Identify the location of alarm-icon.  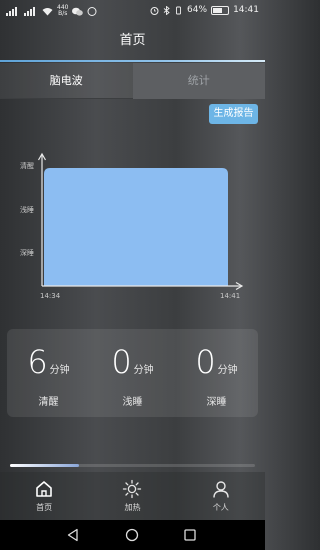
(154, 10).